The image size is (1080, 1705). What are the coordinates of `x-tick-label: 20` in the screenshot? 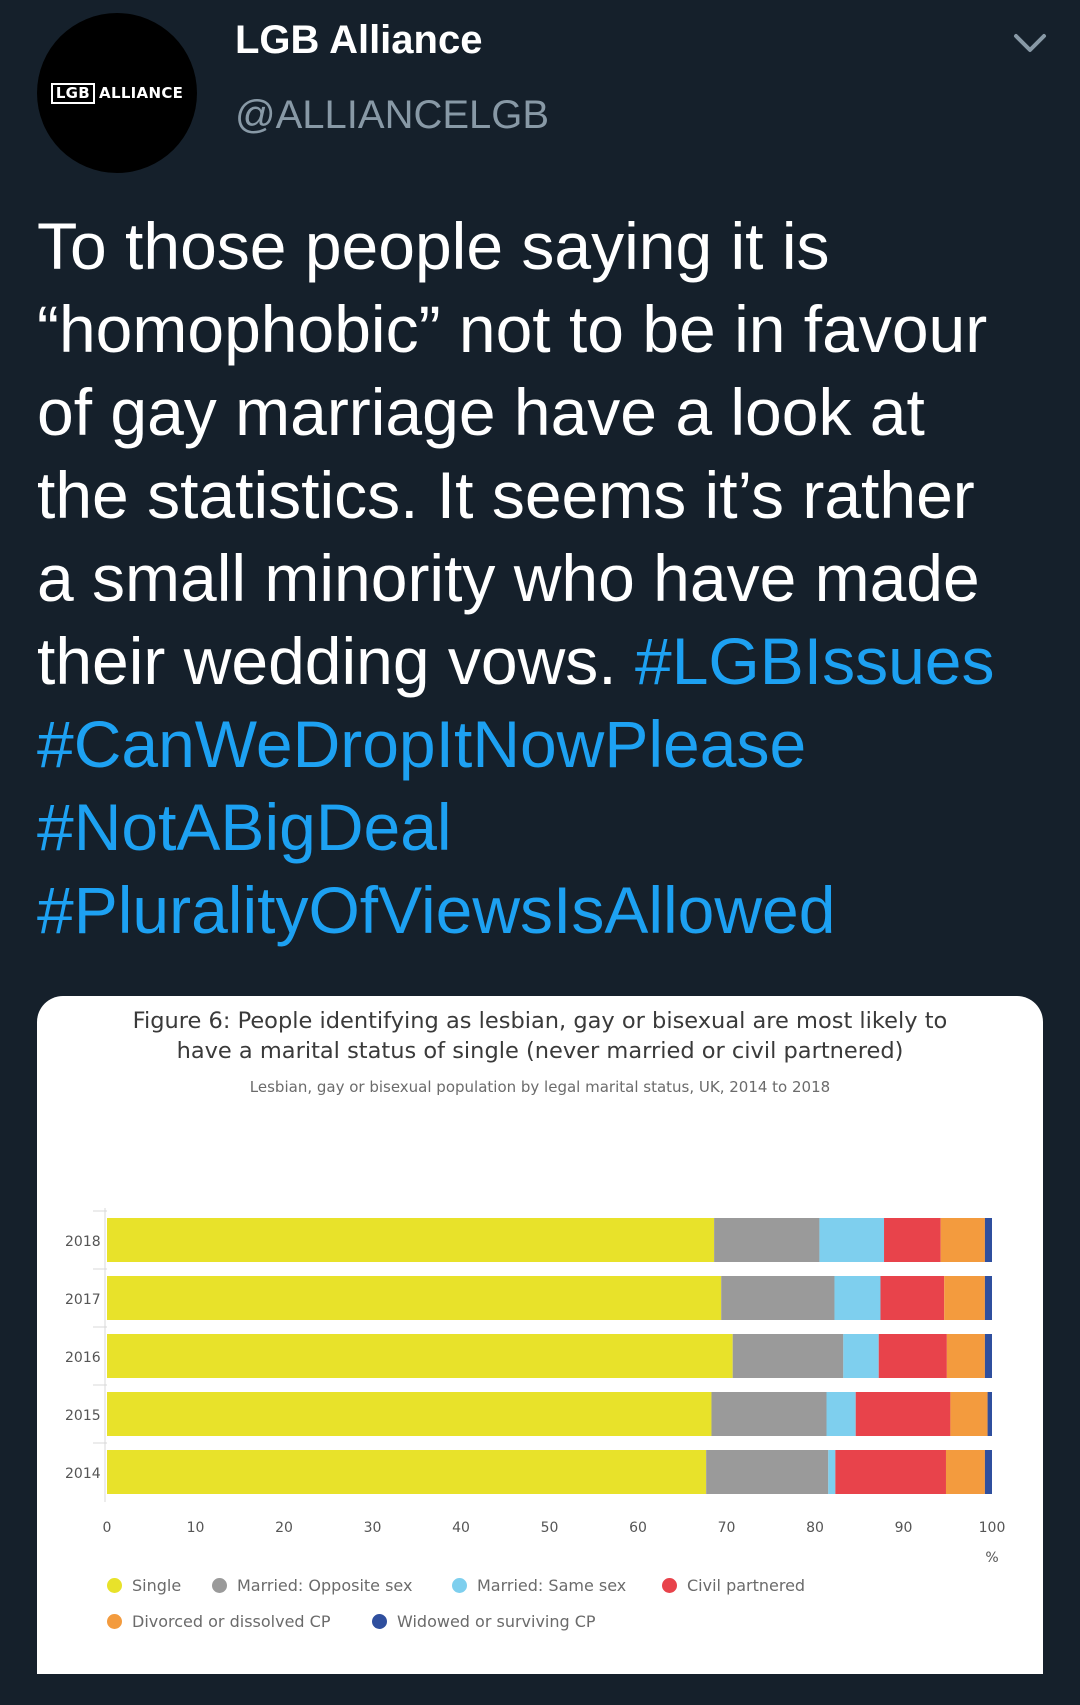 It's located at (284, 1528).